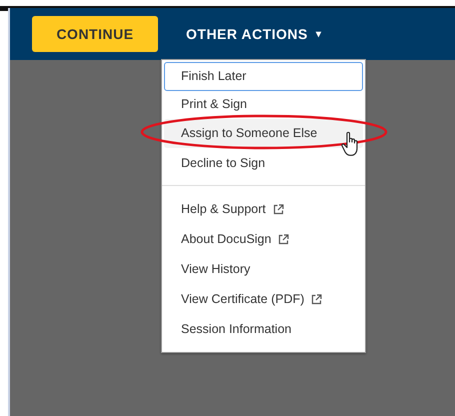 This screenshot has height=416, width=455. Describe the element at coordinates (263, 299) in the screenshot. I see `menu-item: View Certificate (PDF)` at that location.